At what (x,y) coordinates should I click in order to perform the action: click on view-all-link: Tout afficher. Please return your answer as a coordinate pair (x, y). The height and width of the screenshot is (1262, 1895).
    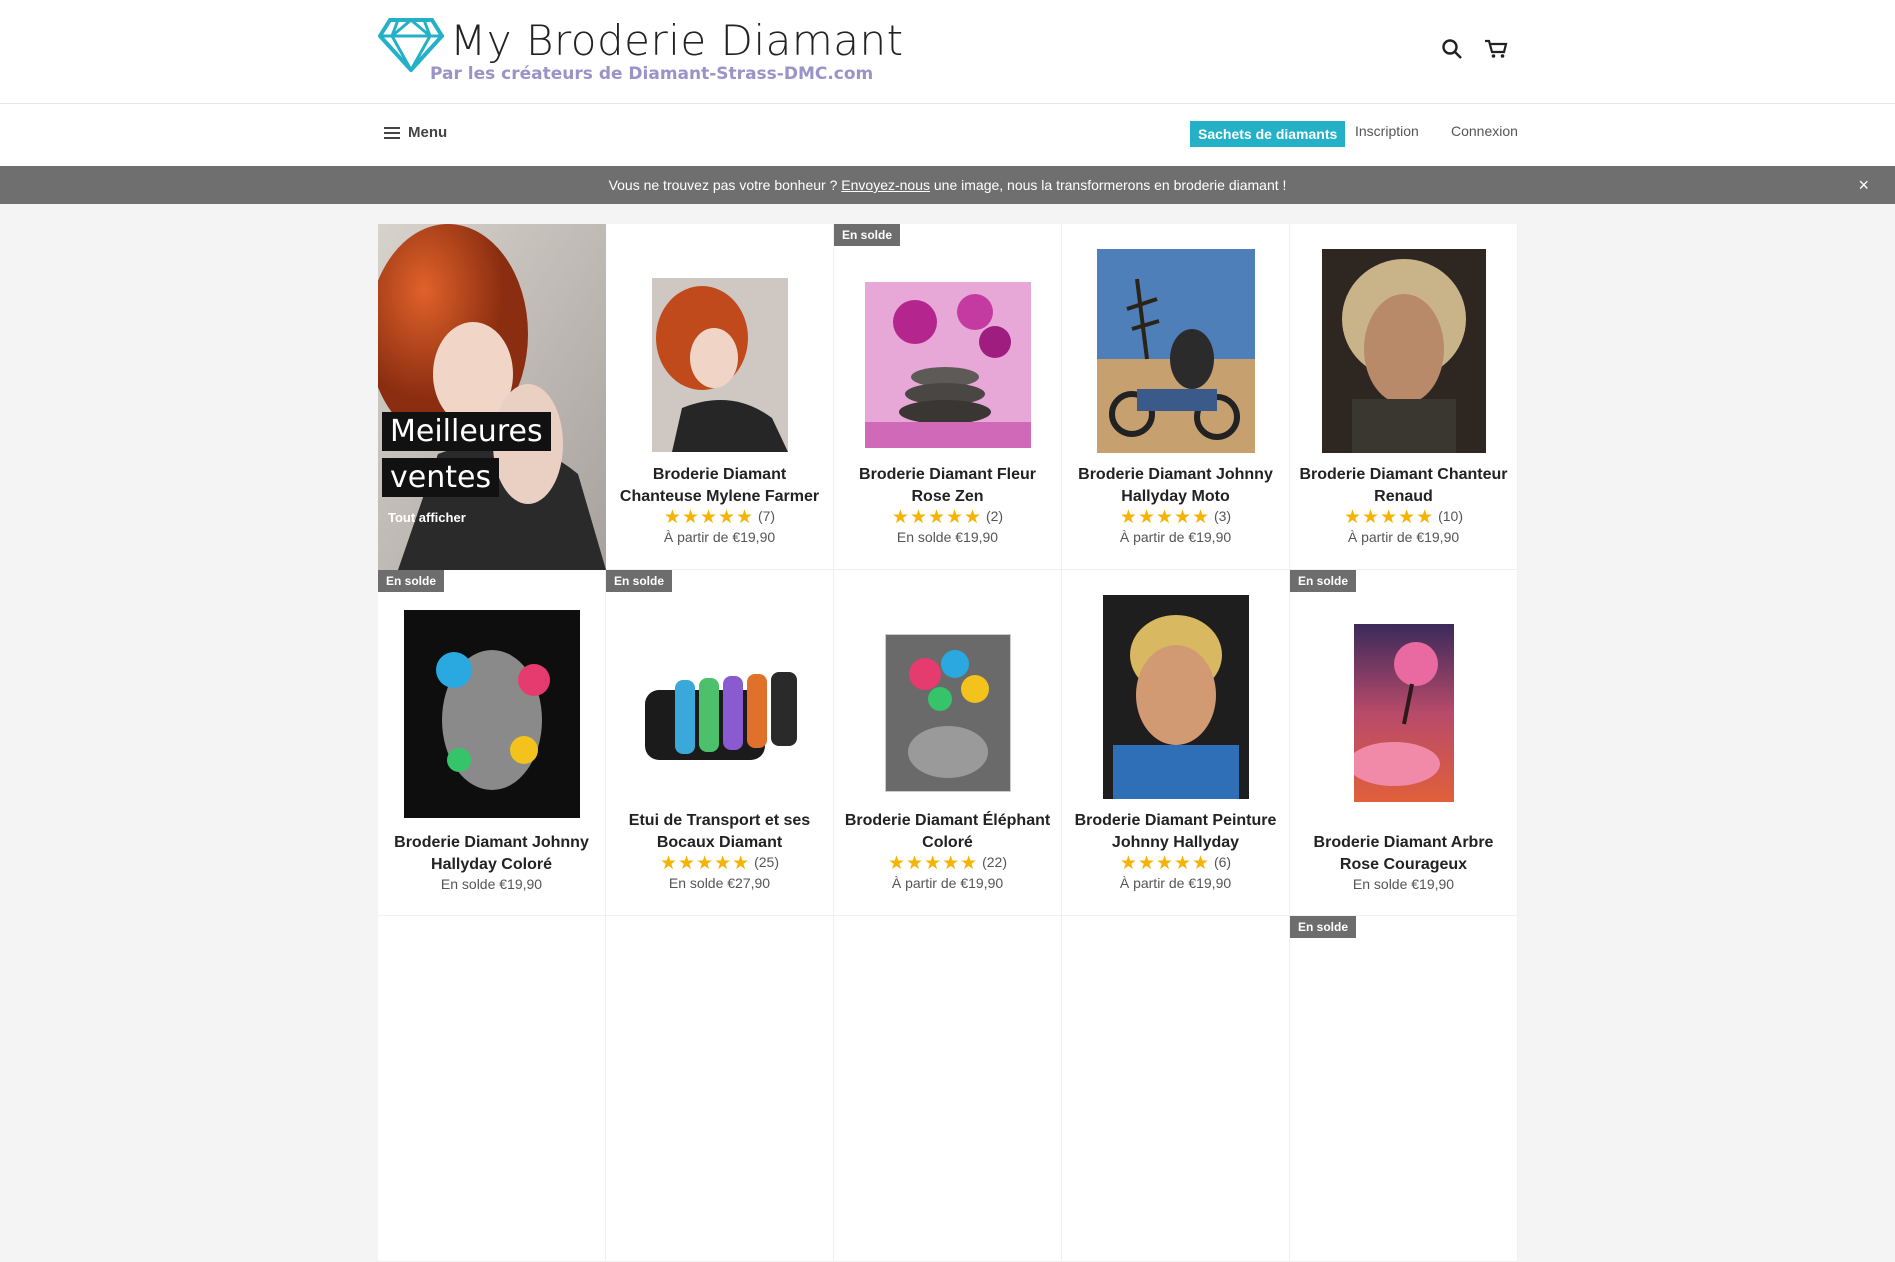
    Looking at the image, I should click on (427, 517).